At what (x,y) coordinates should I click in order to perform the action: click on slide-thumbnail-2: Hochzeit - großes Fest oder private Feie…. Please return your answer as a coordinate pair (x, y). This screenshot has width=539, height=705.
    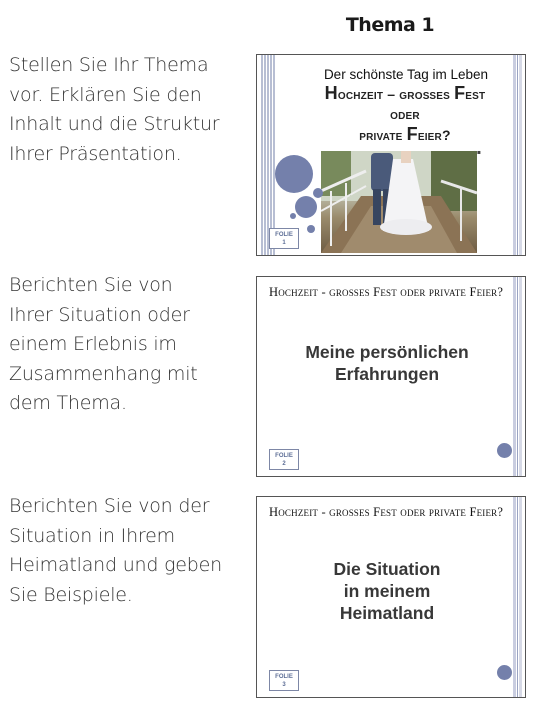
    Looking at the image, I should click on (391, 376).